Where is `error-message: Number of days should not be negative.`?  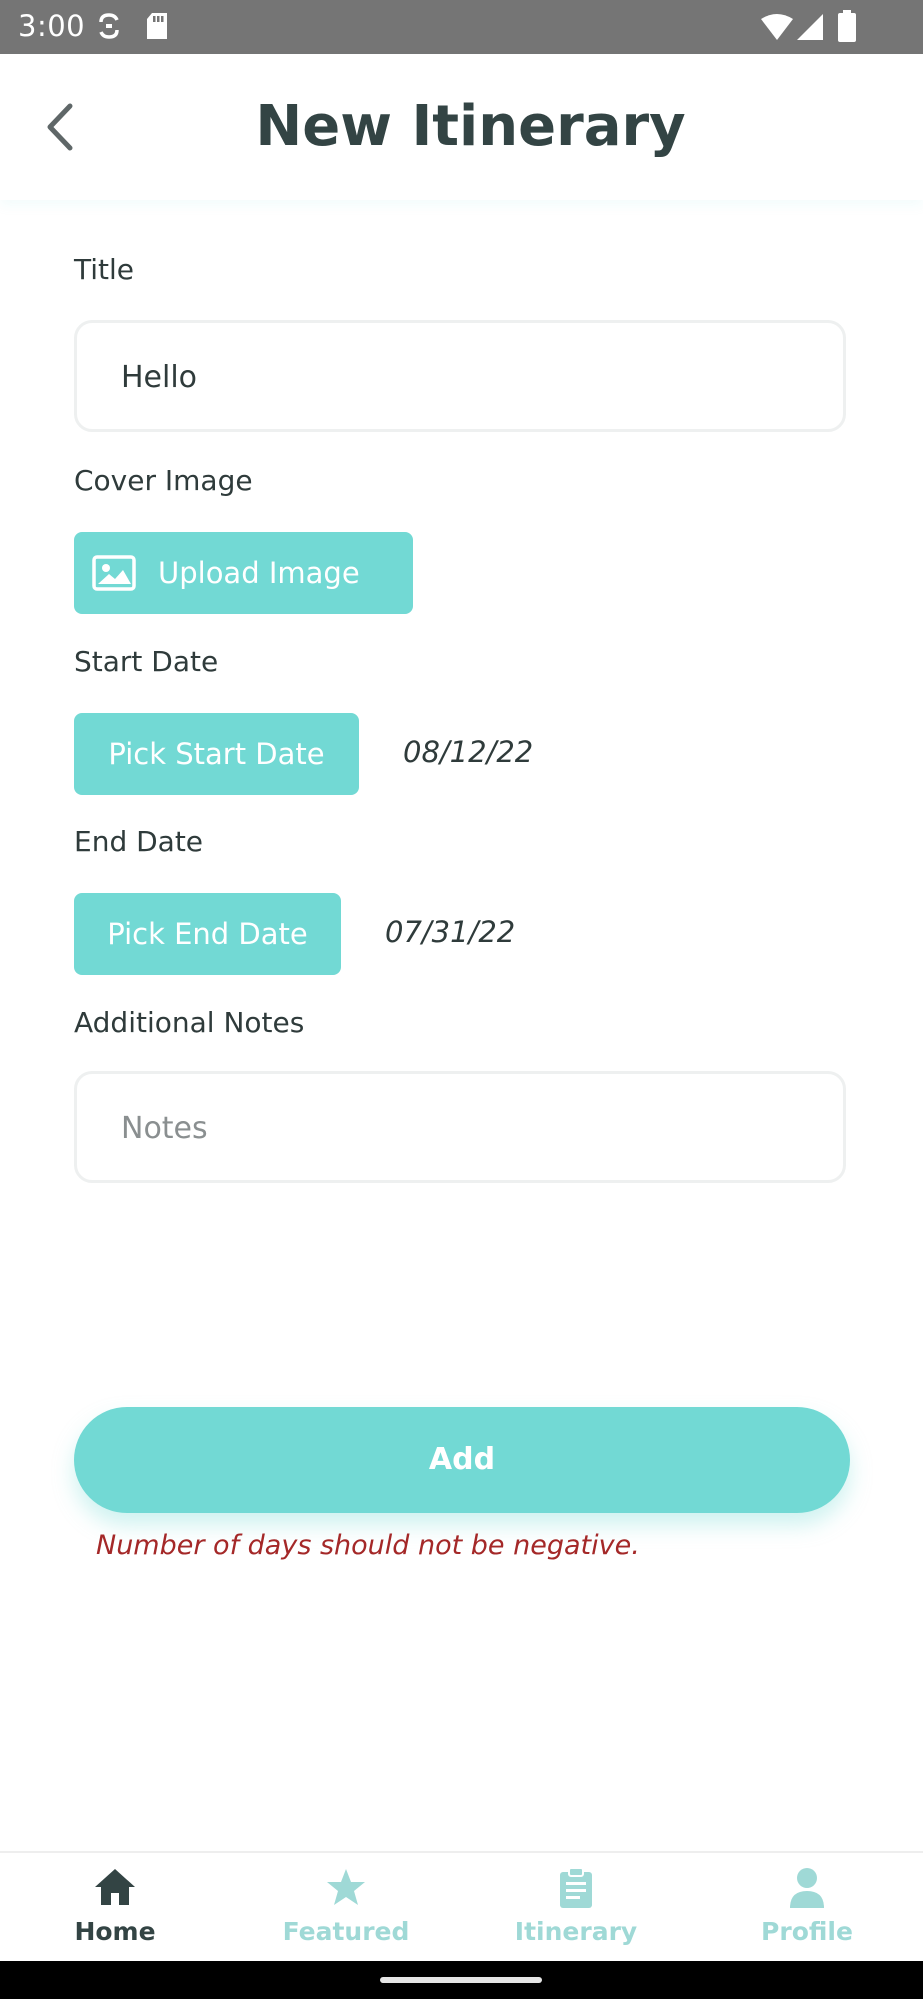
error-message: Number of days should not be negative. is located at coordinates (368, 1545).